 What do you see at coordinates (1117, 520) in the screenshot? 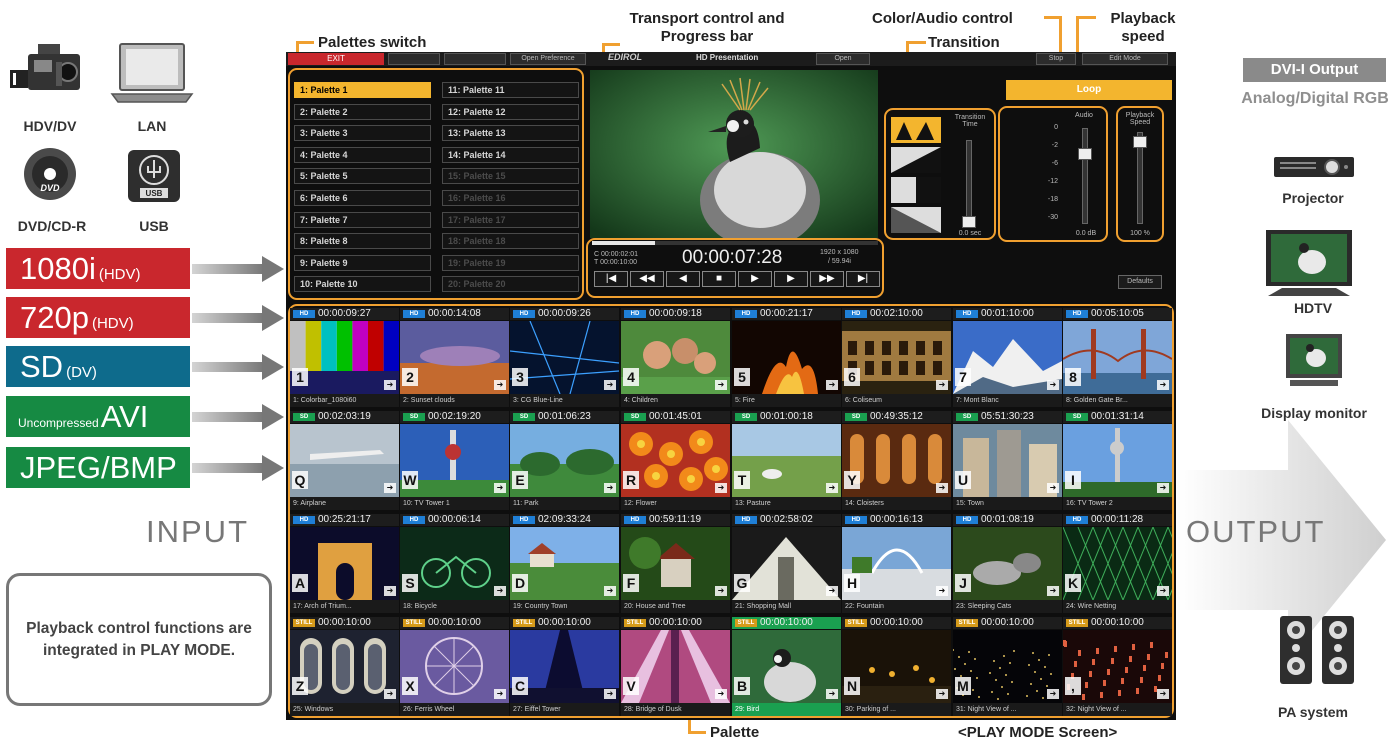
I see `clip-header: HD 00:00:11:28` at bounding box center [1117, 520].